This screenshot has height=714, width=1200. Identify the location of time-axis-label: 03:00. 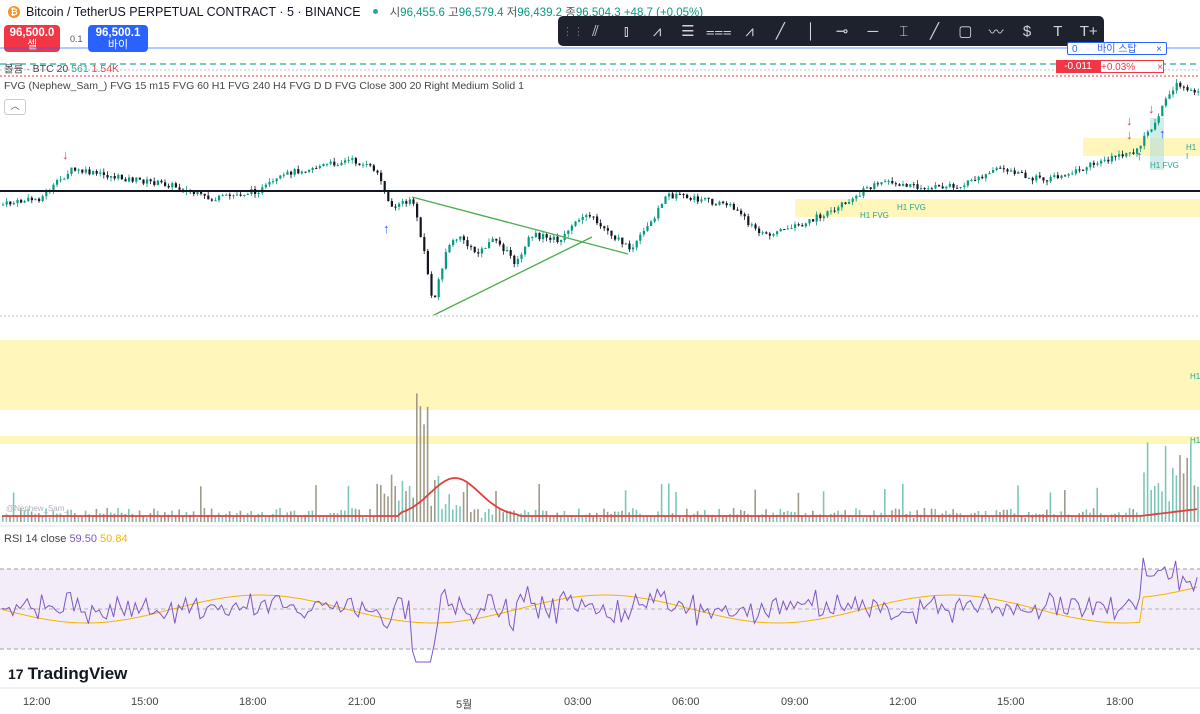
(578, 702).